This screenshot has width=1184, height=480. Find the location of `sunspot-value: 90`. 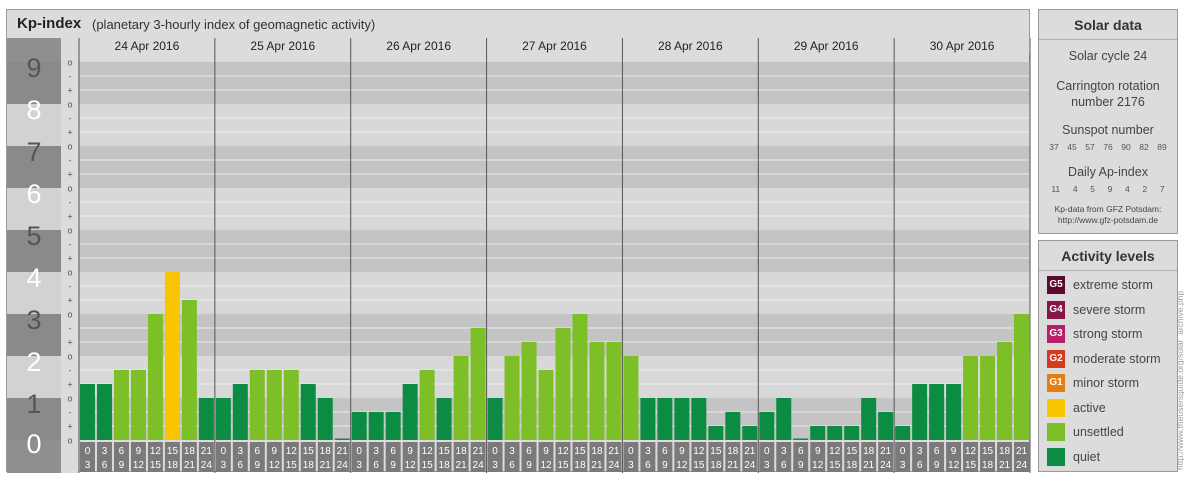

sunspot-value: 90 is located at coordinates (1126, 147).